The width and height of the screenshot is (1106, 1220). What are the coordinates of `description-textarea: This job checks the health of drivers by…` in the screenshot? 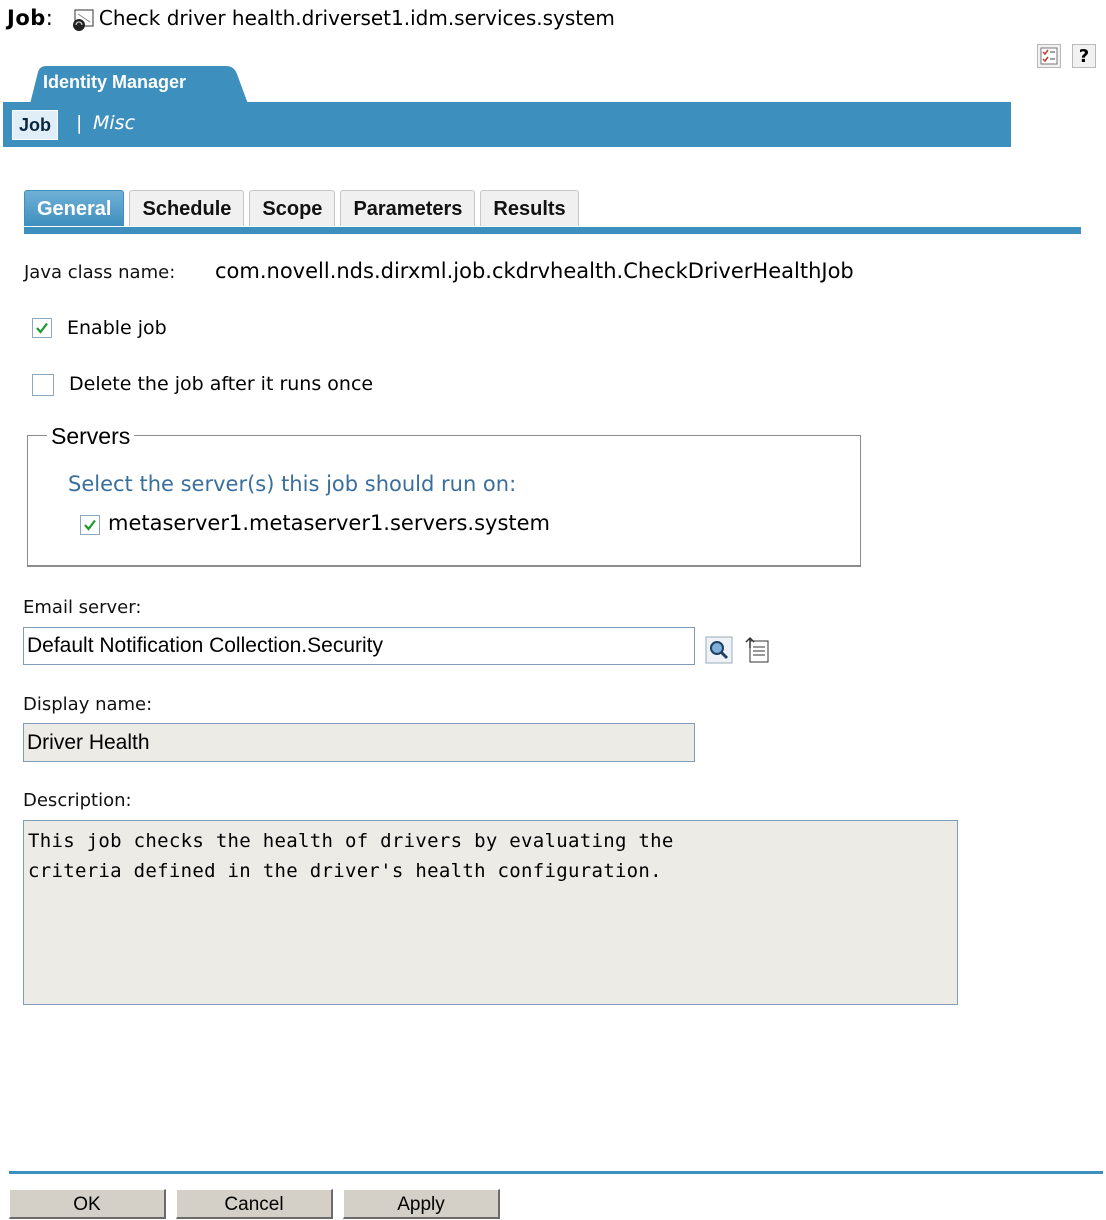 It's located at (490, 912).